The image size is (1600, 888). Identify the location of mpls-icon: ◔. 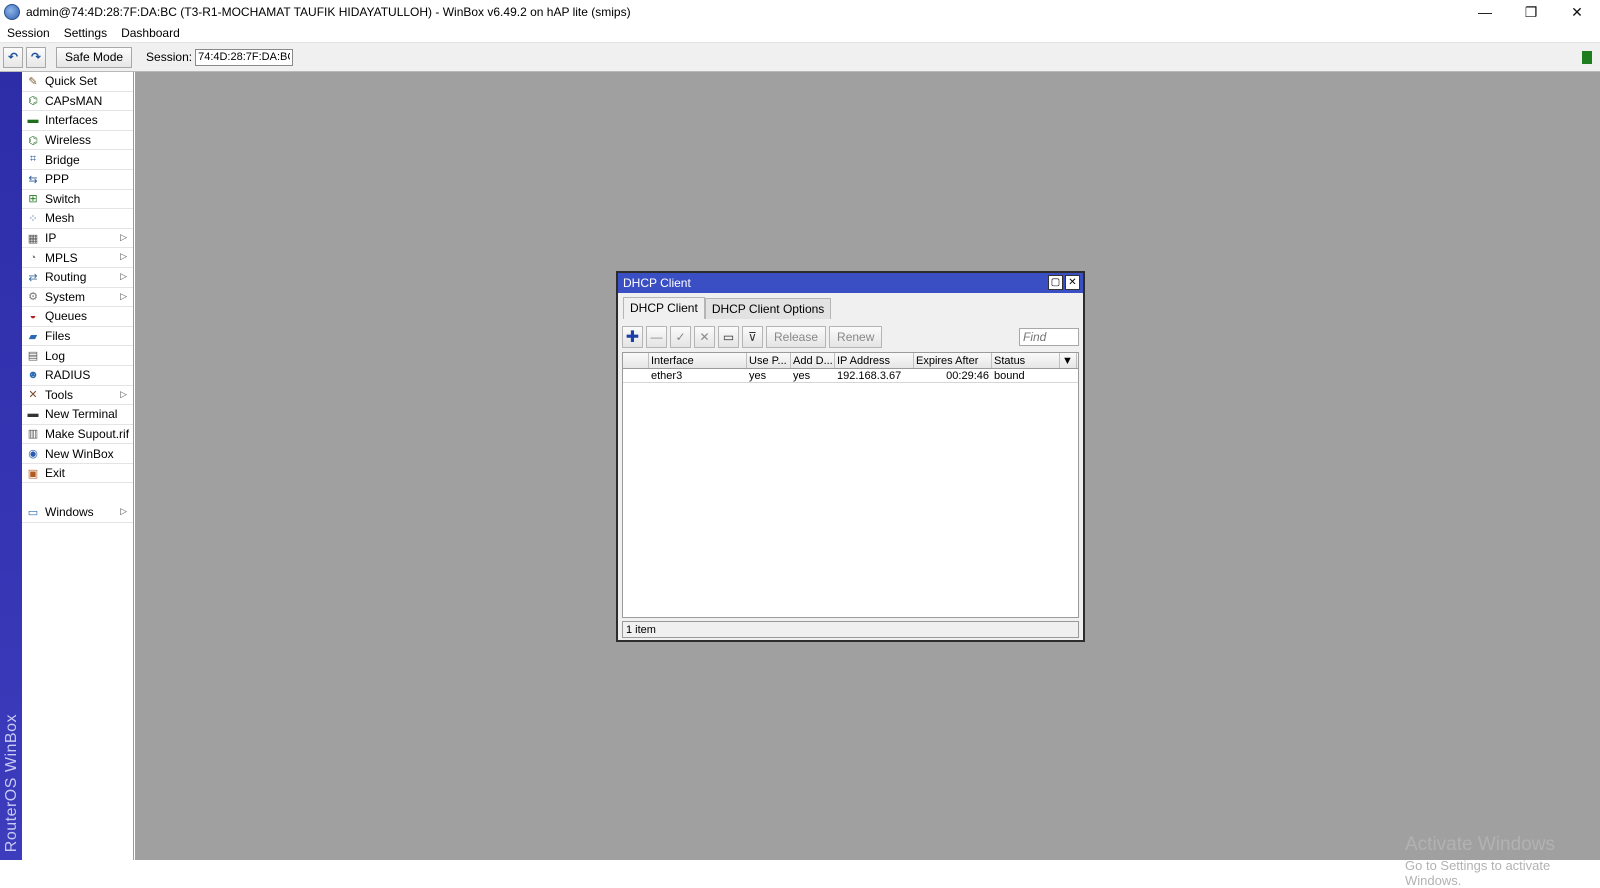
(33, 257).